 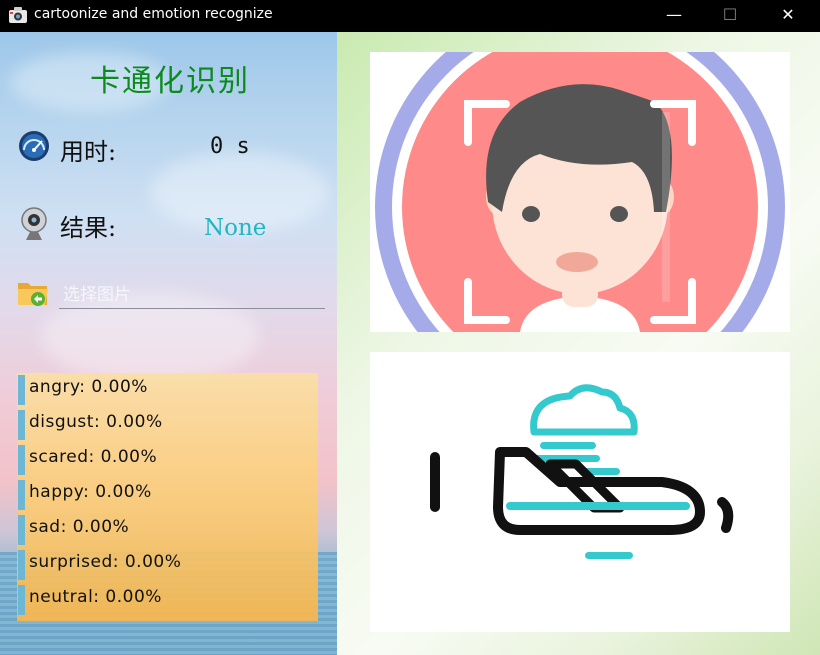 What do you see at coordinates (79, 527) in the screenshot?
I see `emotion-label: sad: 0.00%` at bounding box center [79, 527].